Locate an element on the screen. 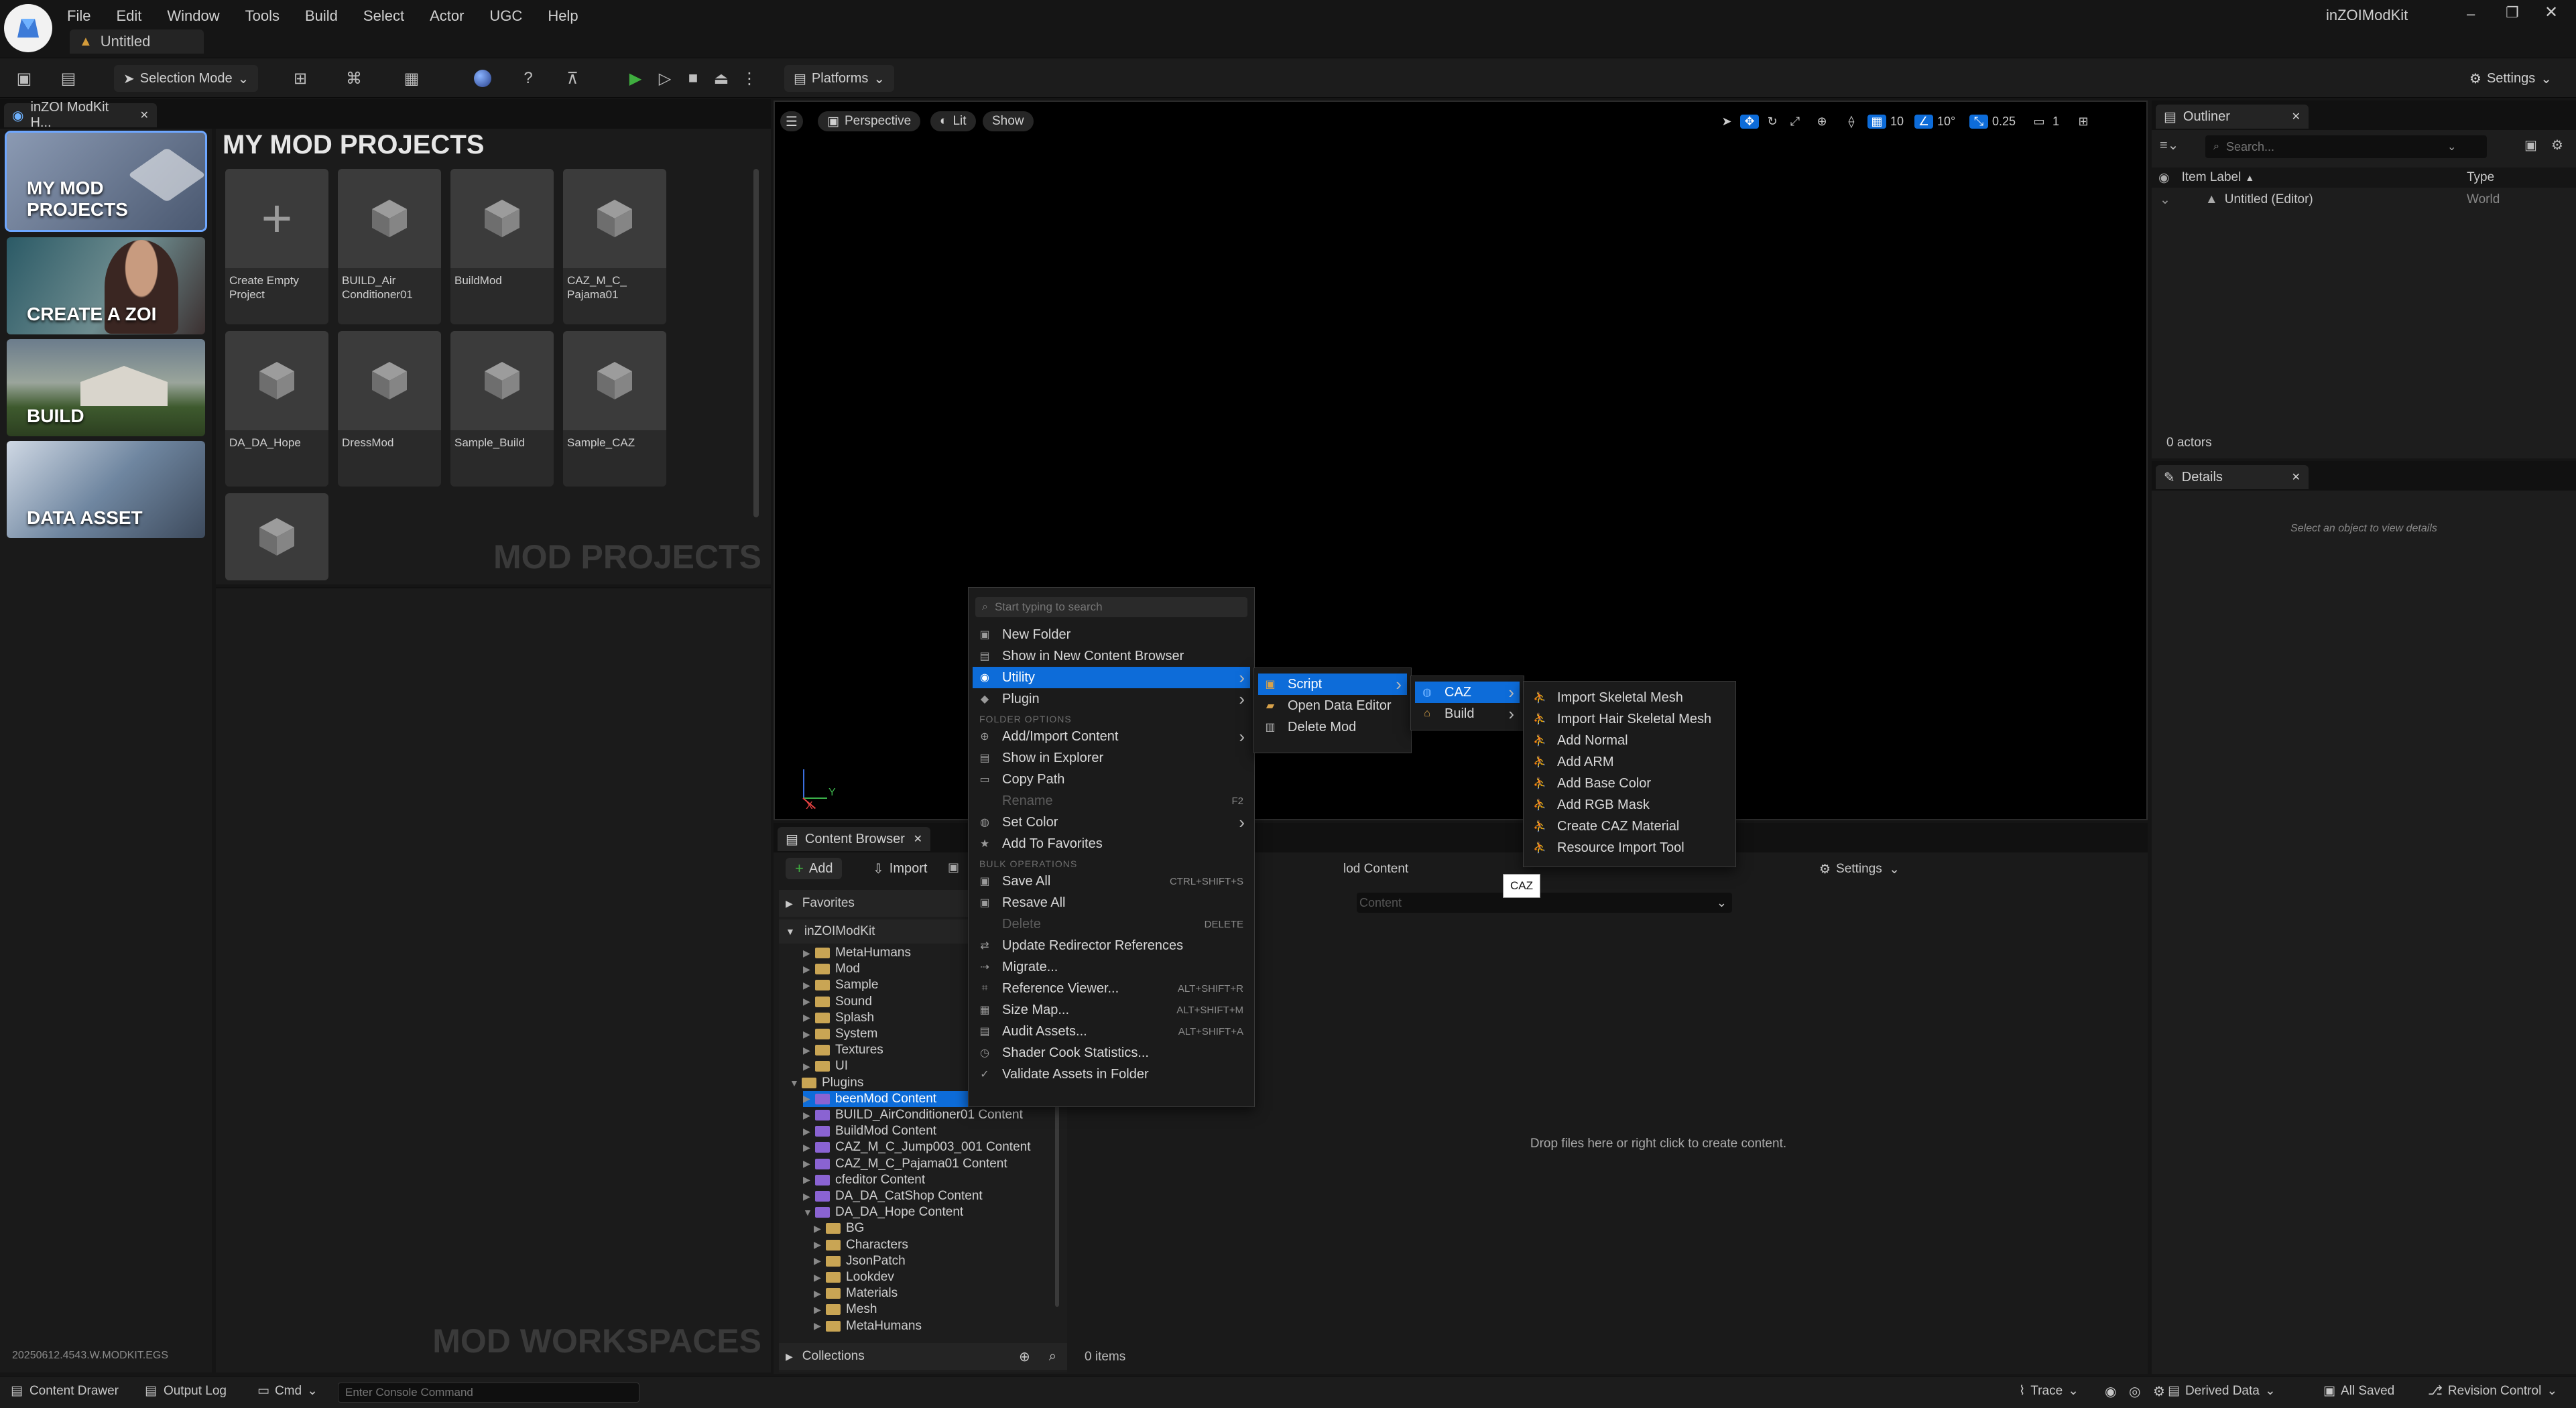 This screenshot has height=1408, width=2576. scale-tool-icon: ⤢ is located at coordinates (1795, 122).